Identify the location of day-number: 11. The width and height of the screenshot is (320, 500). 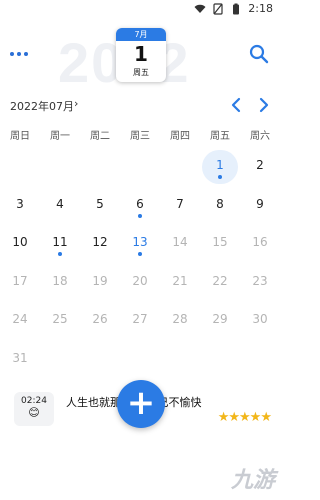
(60, 242).